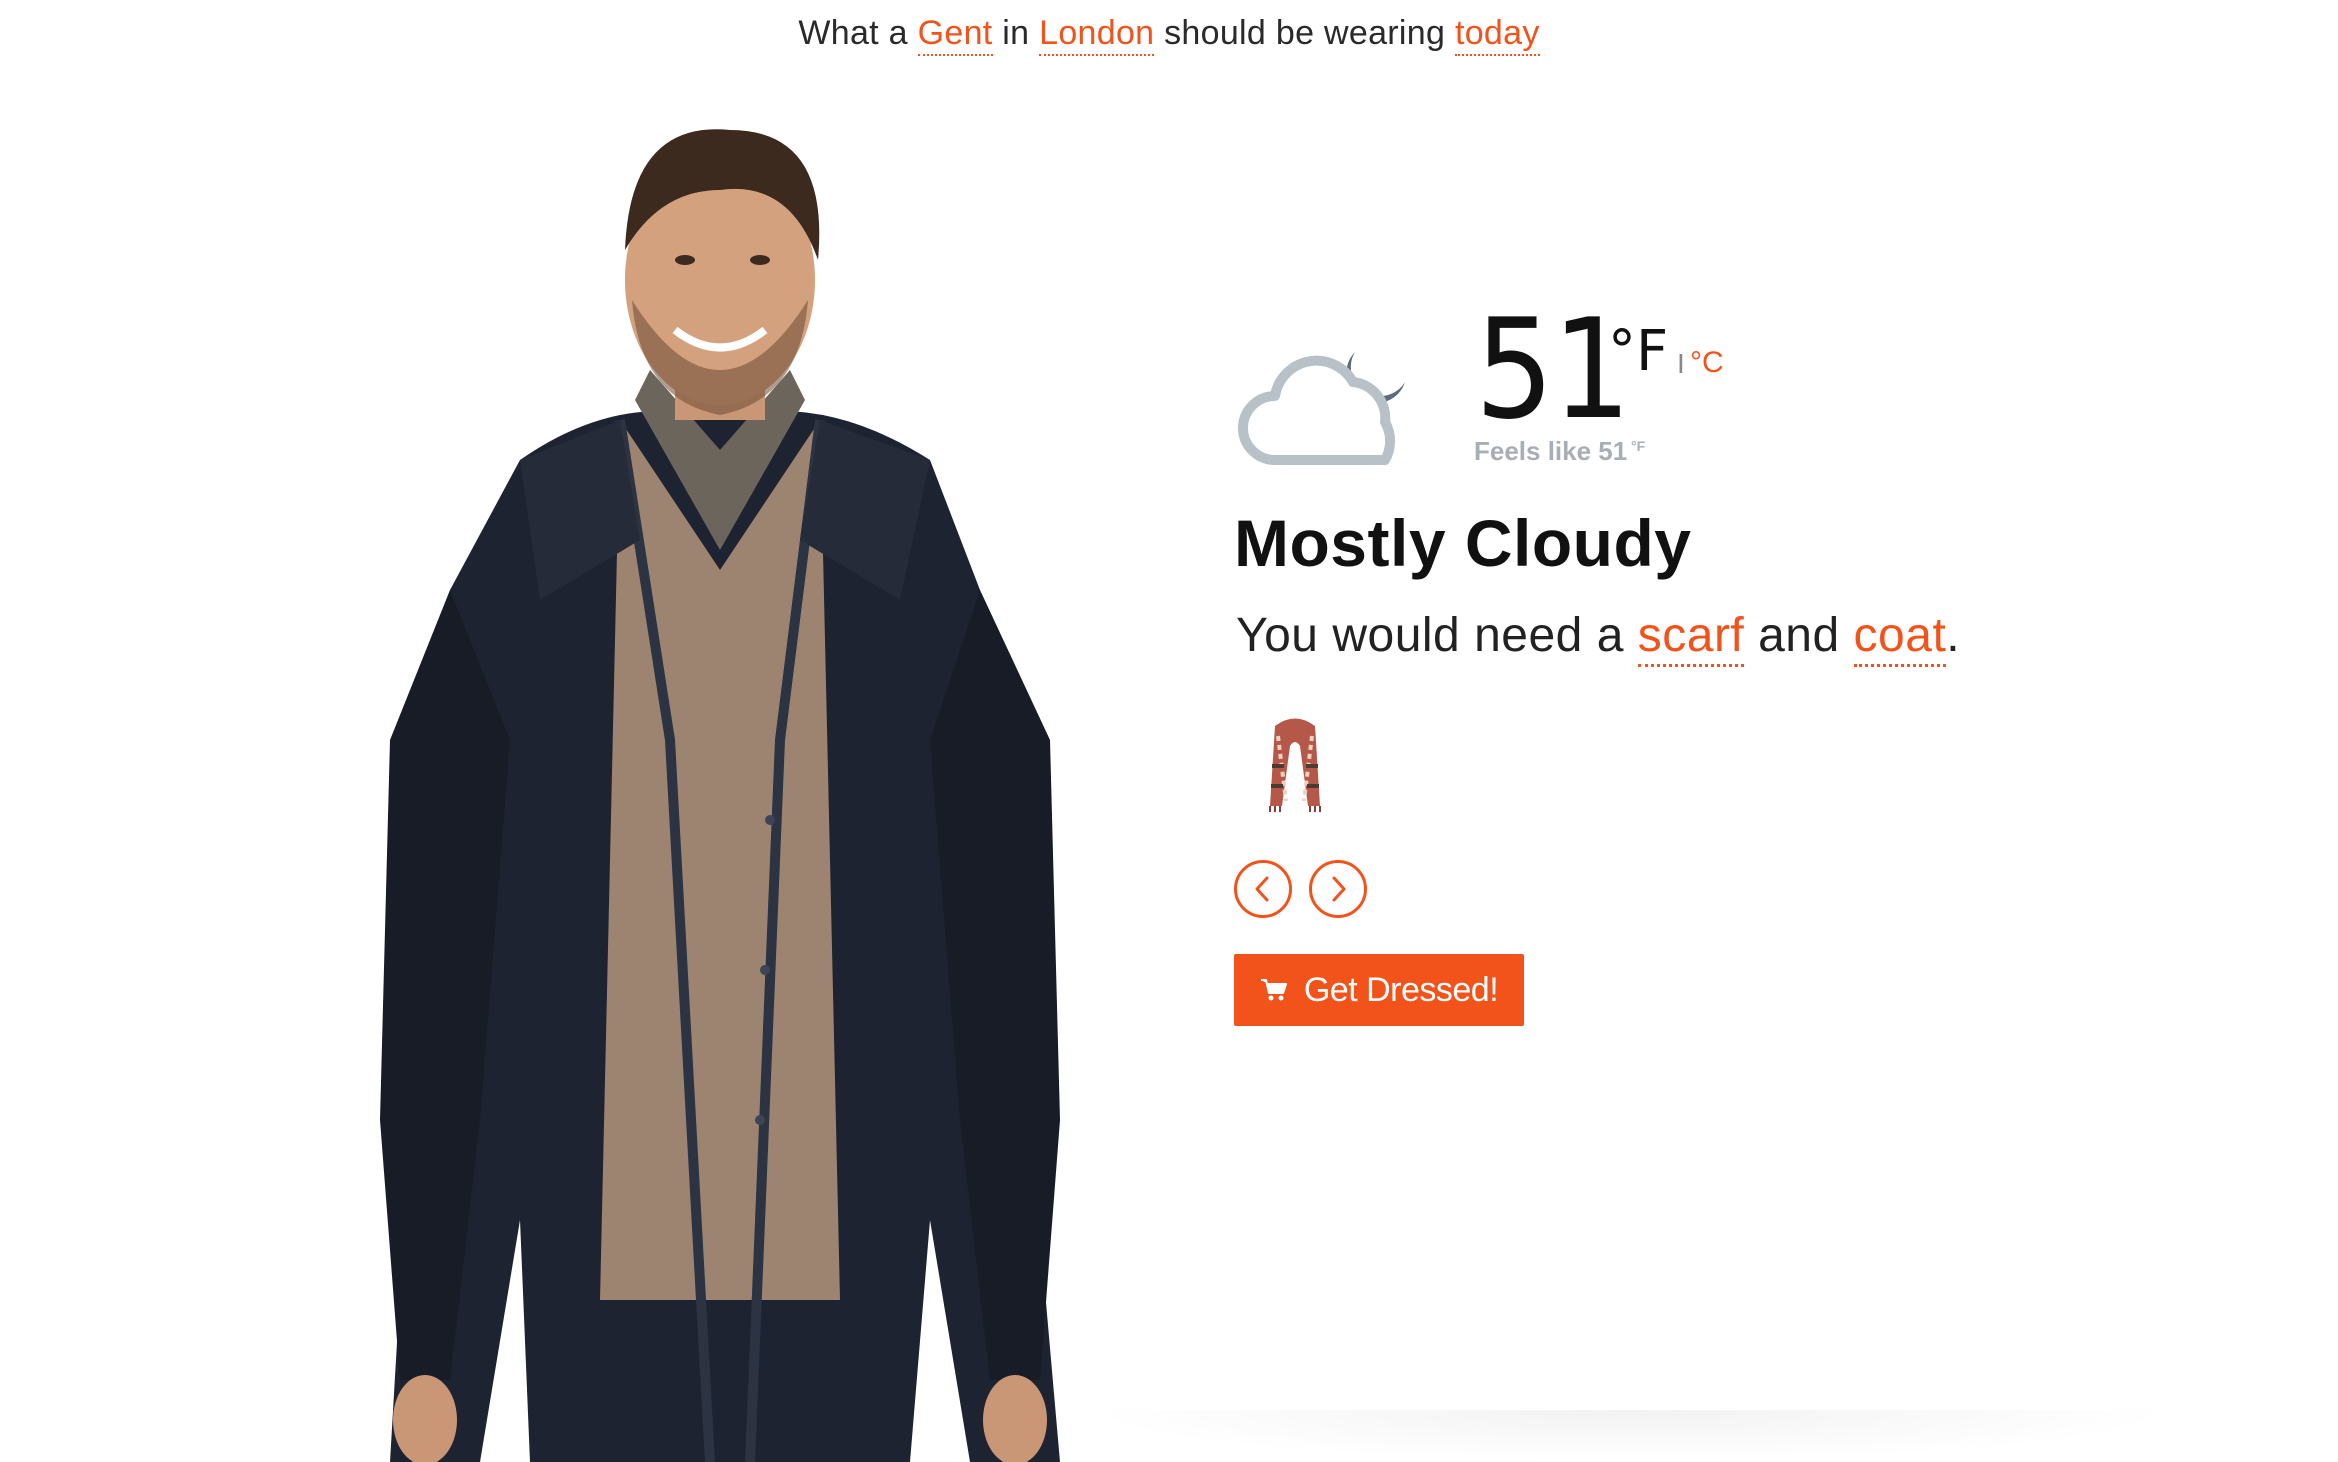 This screenshot has width=2338, height=1462. I want to click on header-middle: should be wearing, so click(1305, 33).